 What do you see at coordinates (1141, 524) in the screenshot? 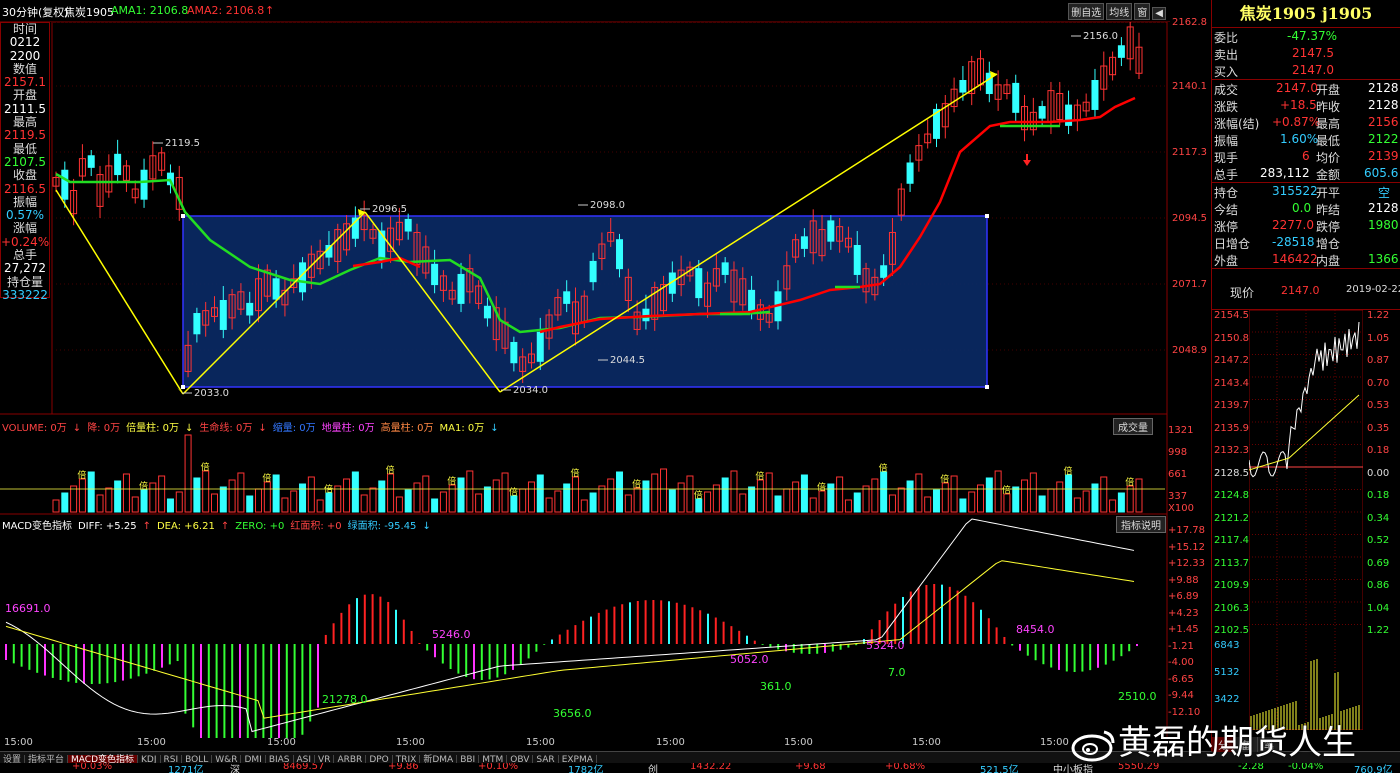
I see `indicator-help-button: 指标说明` at bounding box center [1141, 524].